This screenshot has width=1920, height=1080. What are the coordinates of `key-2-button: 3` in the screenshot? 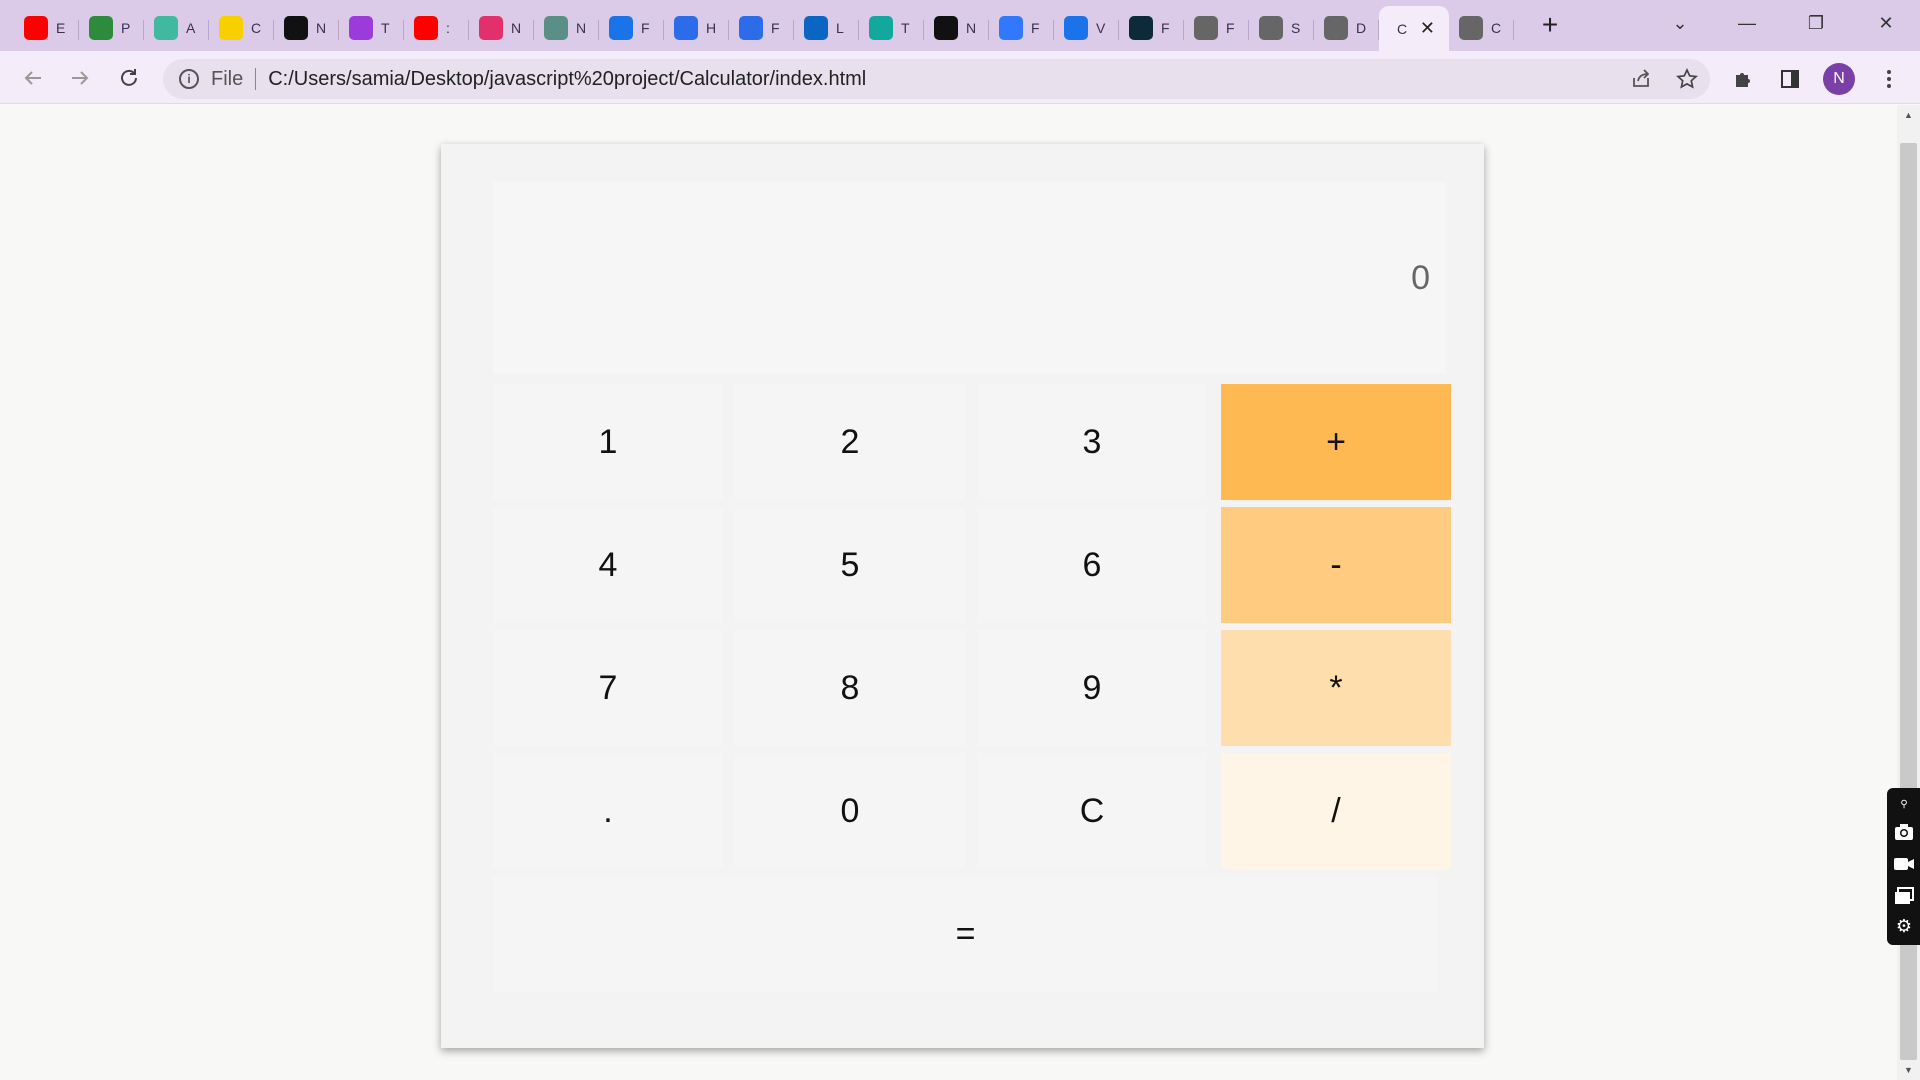 It's located at (1092, 442).